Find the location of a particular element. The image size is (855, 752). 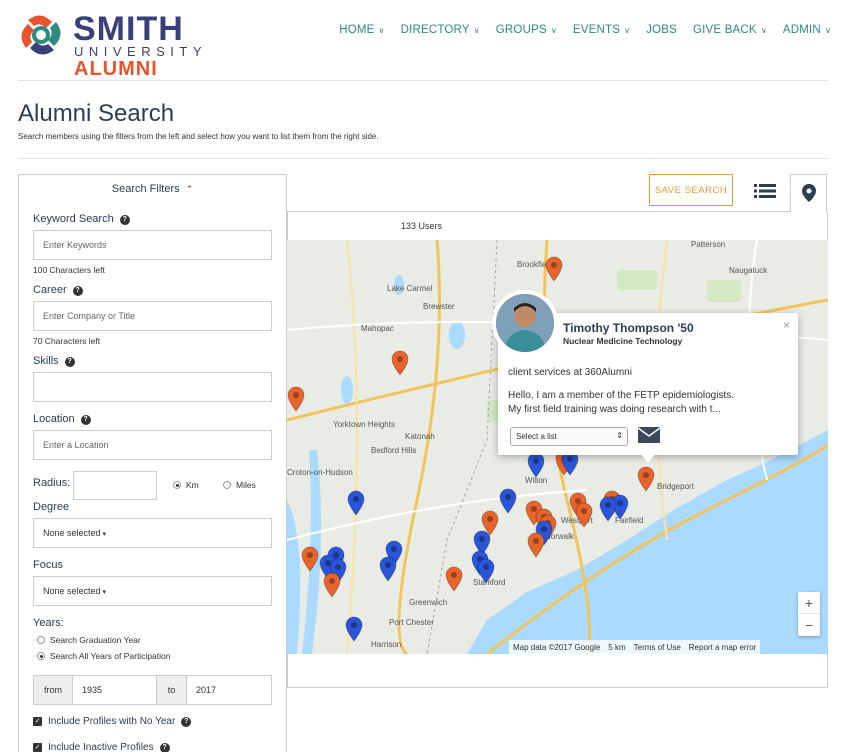

map-place-label: Port Chester is located at coordinates (411, 622).